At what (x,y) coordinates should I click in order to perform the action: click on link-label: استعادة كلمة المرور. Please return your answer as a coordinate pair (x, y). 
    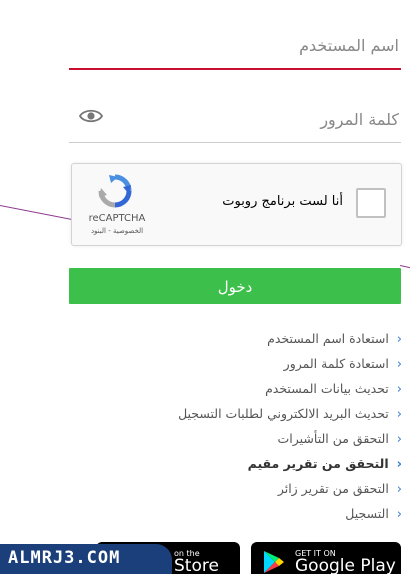
    Looking at the image, I should click on (336, 363).